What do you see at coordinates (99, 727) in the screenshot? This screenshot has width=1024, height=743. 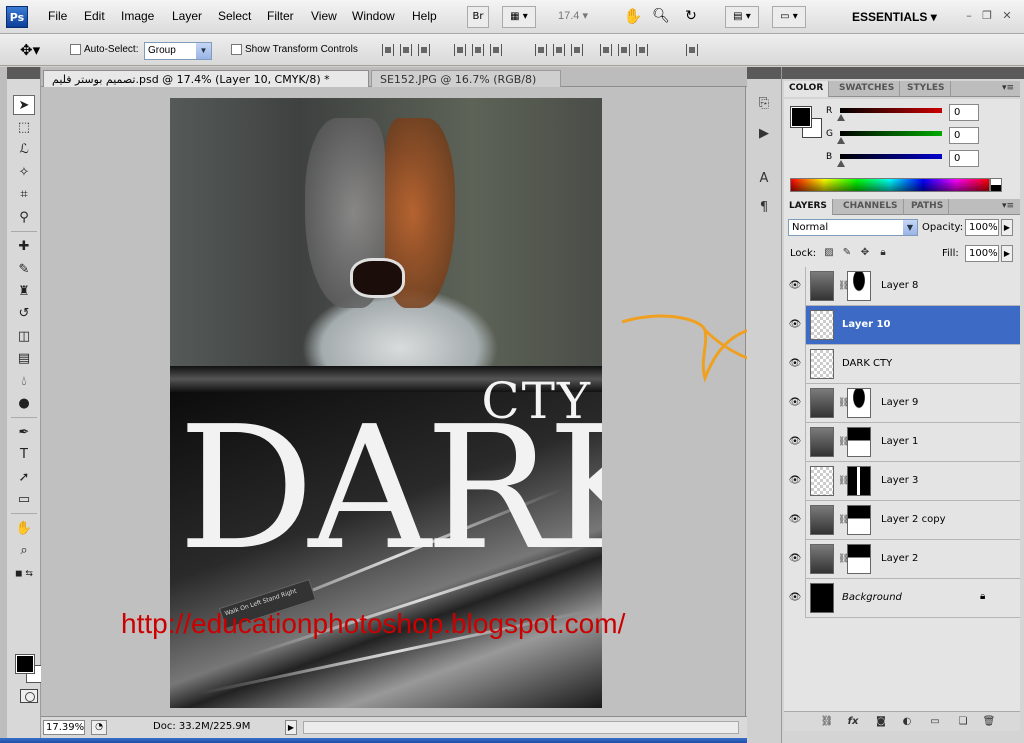 I see `status-info-icon: ◔` at bounding box center [99, 727].